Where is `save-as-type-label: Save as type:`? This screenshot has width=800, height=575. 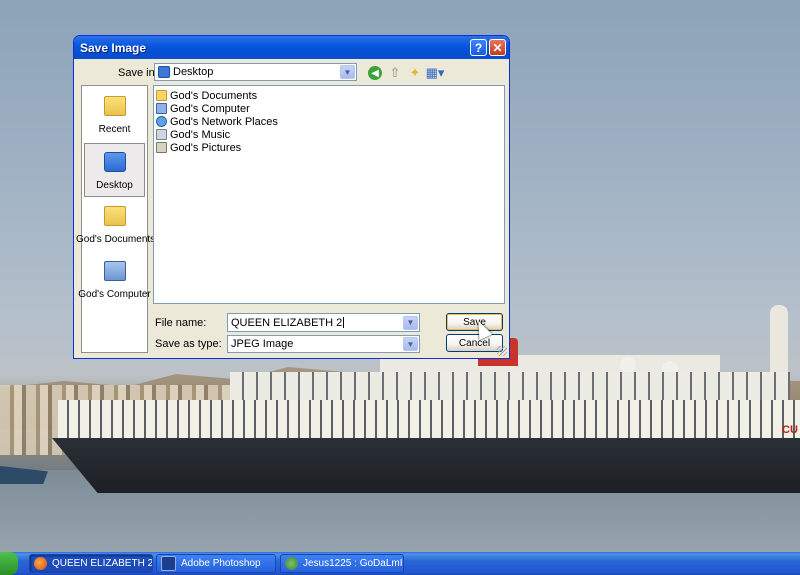
save-as-type-label: Save as type: is located at coordinates (188, 344).